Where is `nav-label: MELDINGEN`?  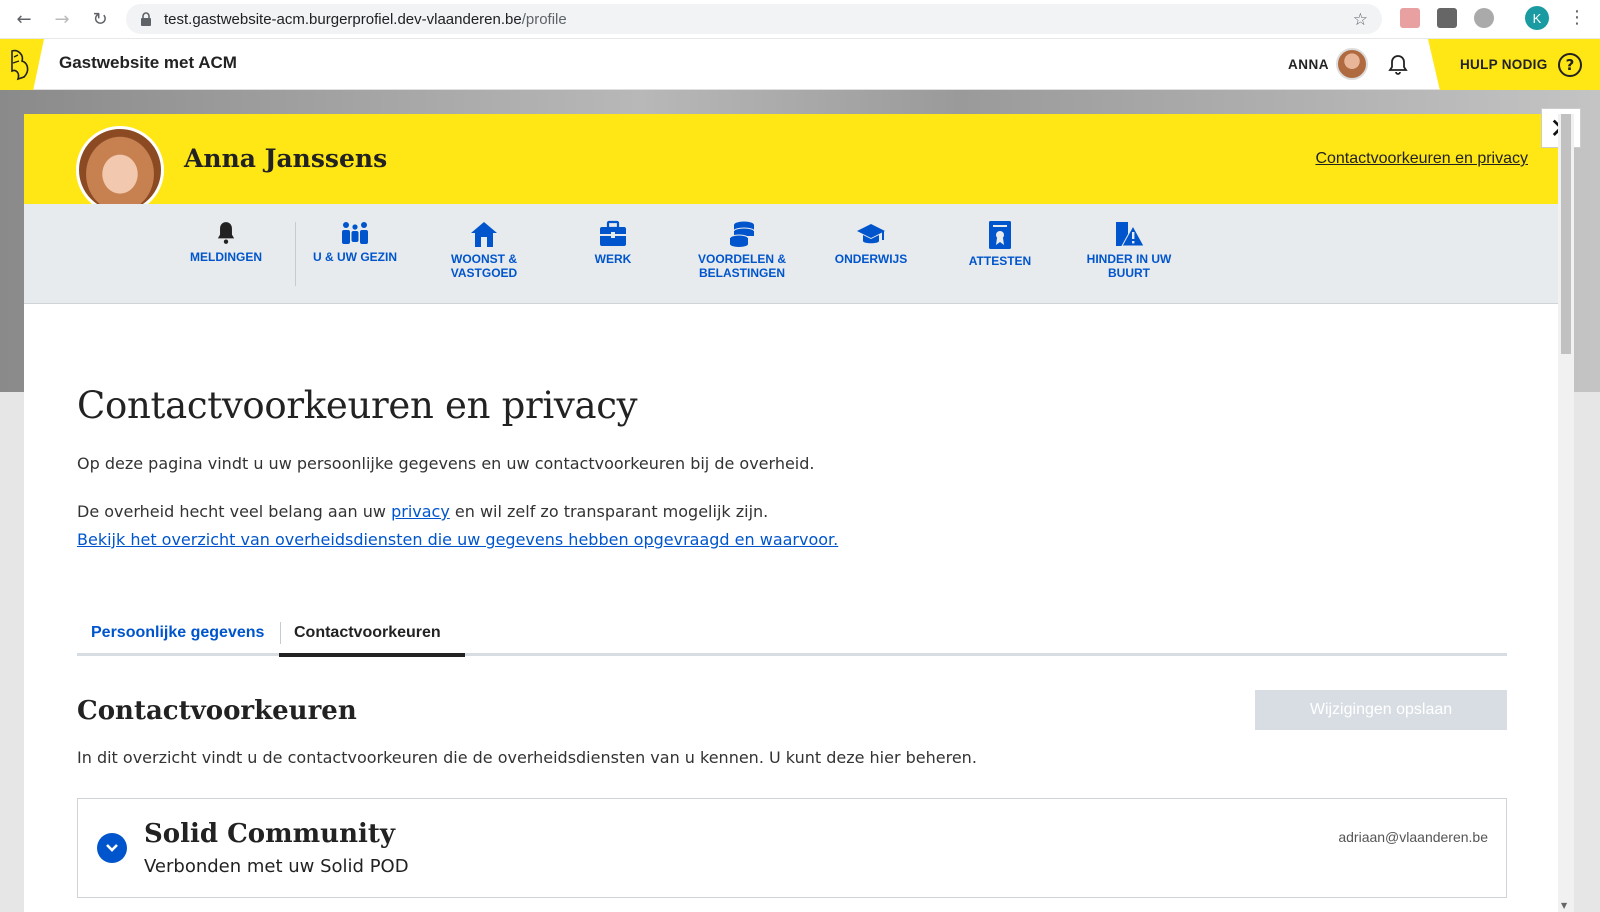 nav-label: MELDINGEN is located at coordinates (226, 257).